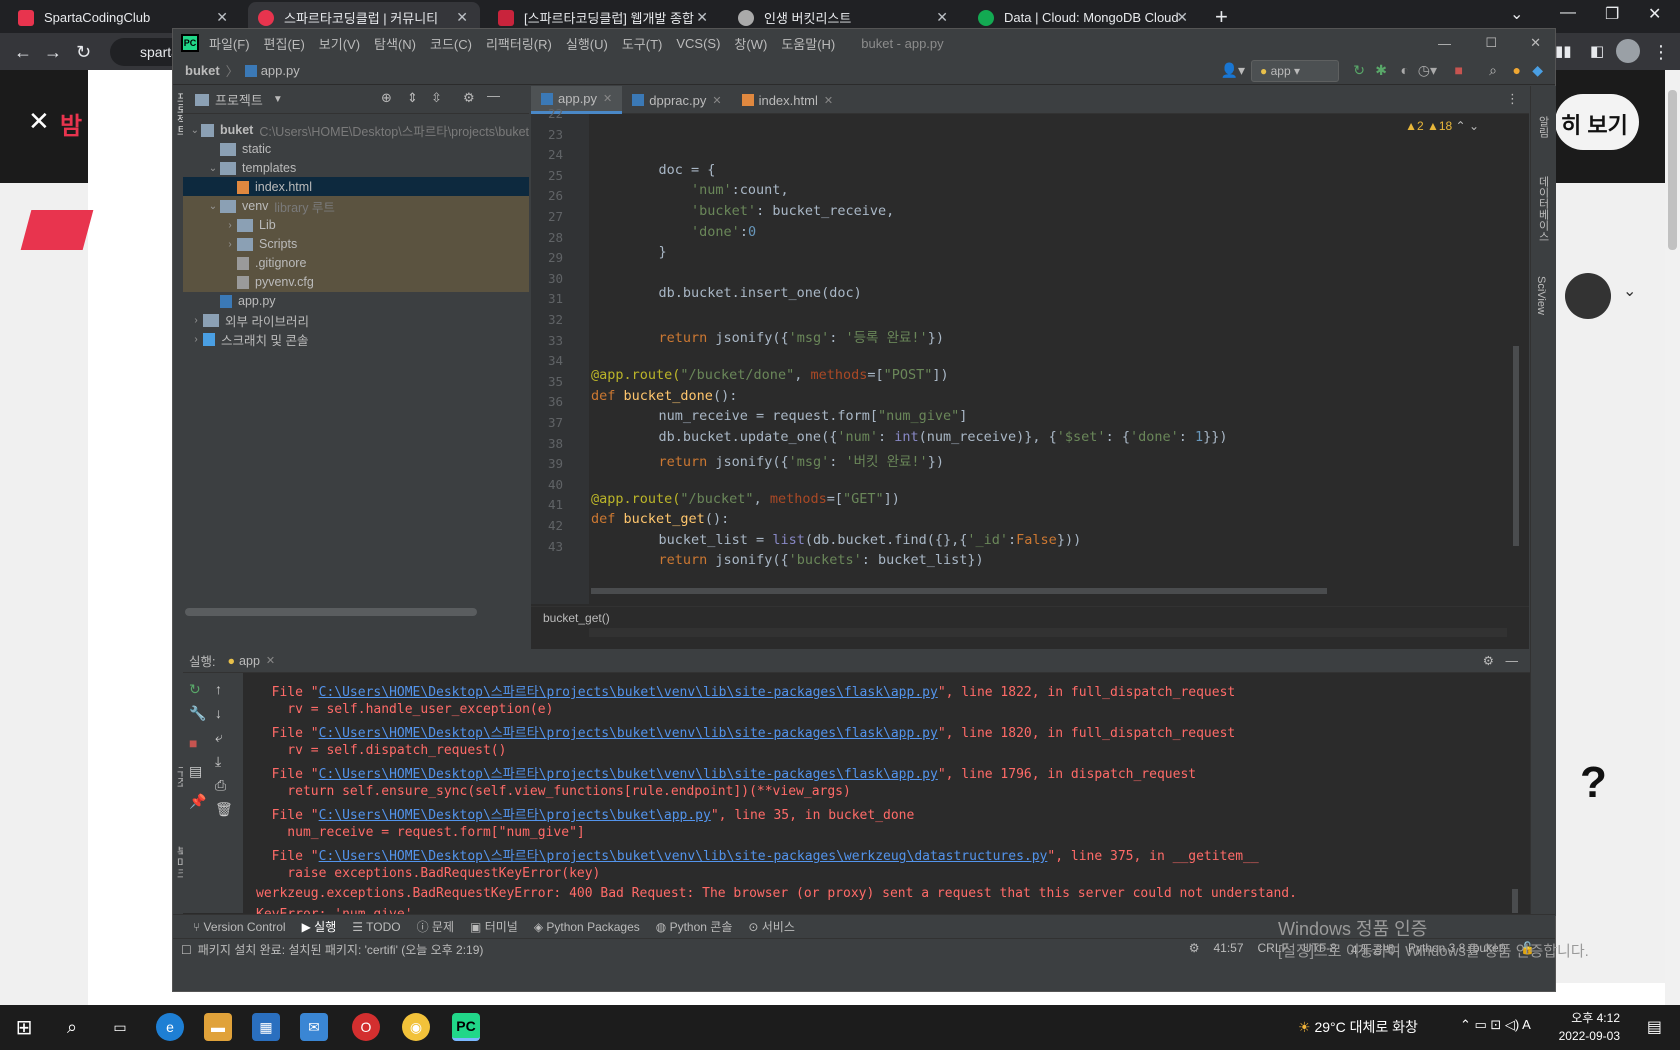 The image size is (1680, 1050). I want to click on menu-run: 실행(U), so click(587, 43).